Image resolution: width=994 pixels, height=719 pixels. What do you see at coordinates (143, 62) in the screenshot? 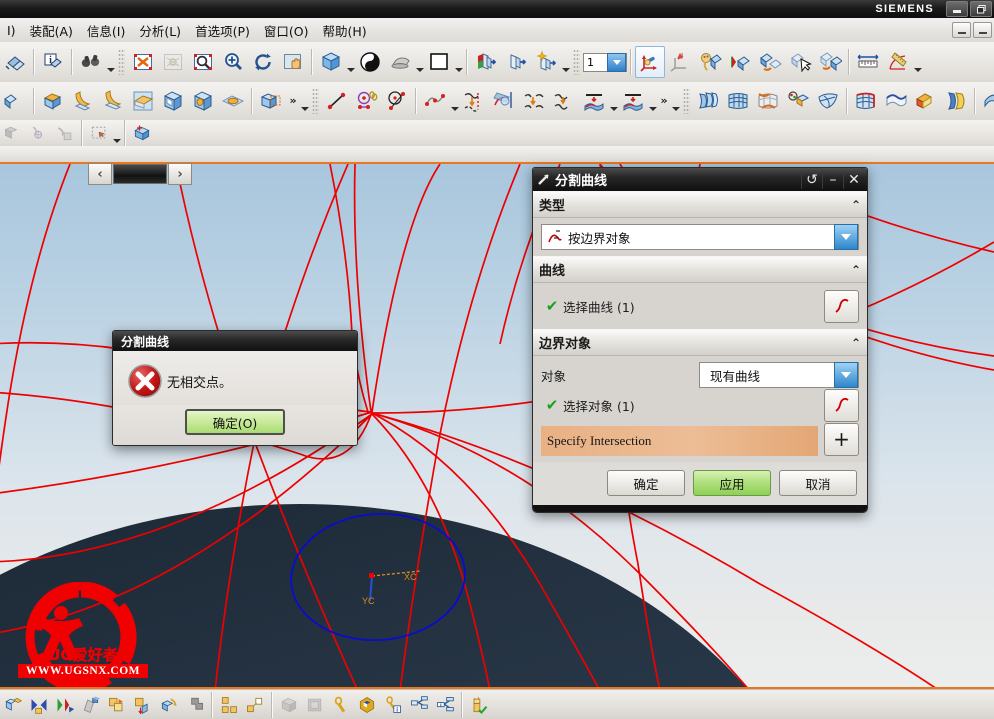
I see `fit-view-button` at bounding box center [143, 62].